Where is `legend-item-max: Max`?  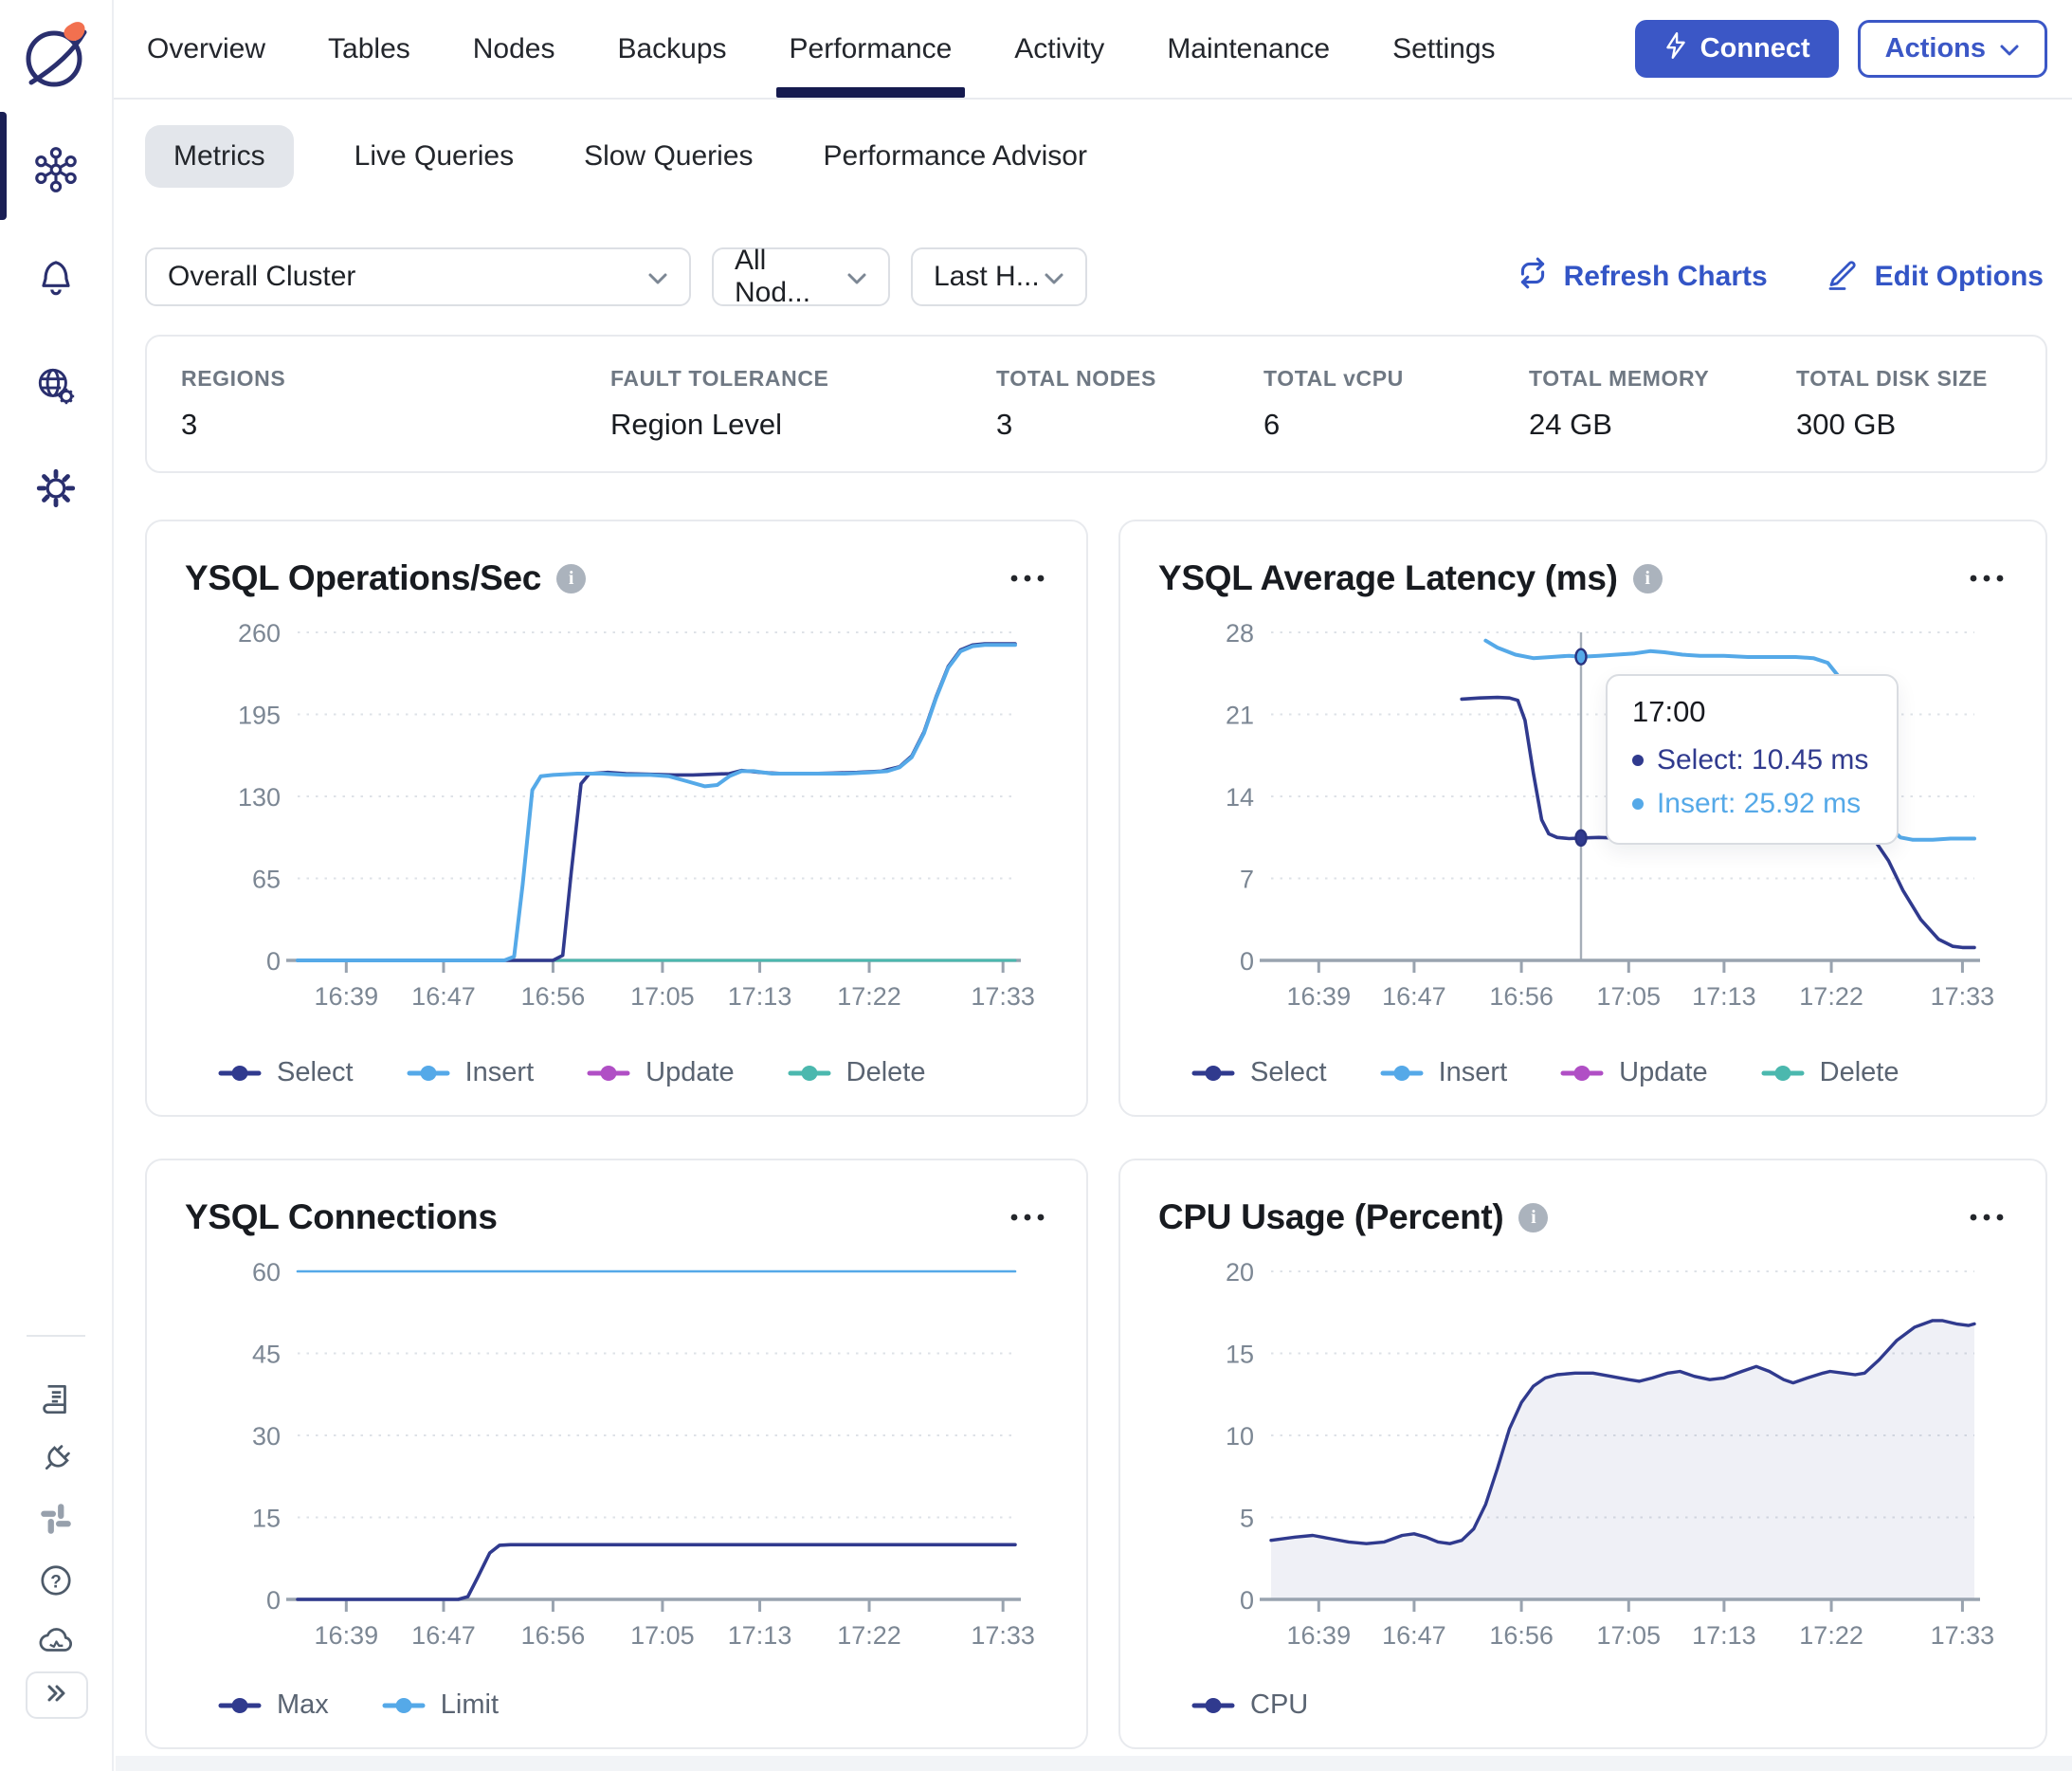
legend-item-max: Max is located at coordinates (274, 1705).